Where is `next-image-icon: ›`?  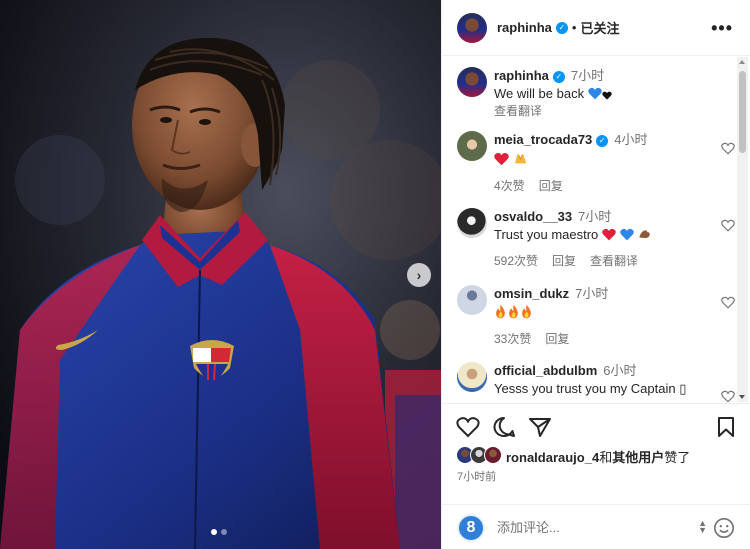 next-image-icon: › is located at coordinates (419, 275).